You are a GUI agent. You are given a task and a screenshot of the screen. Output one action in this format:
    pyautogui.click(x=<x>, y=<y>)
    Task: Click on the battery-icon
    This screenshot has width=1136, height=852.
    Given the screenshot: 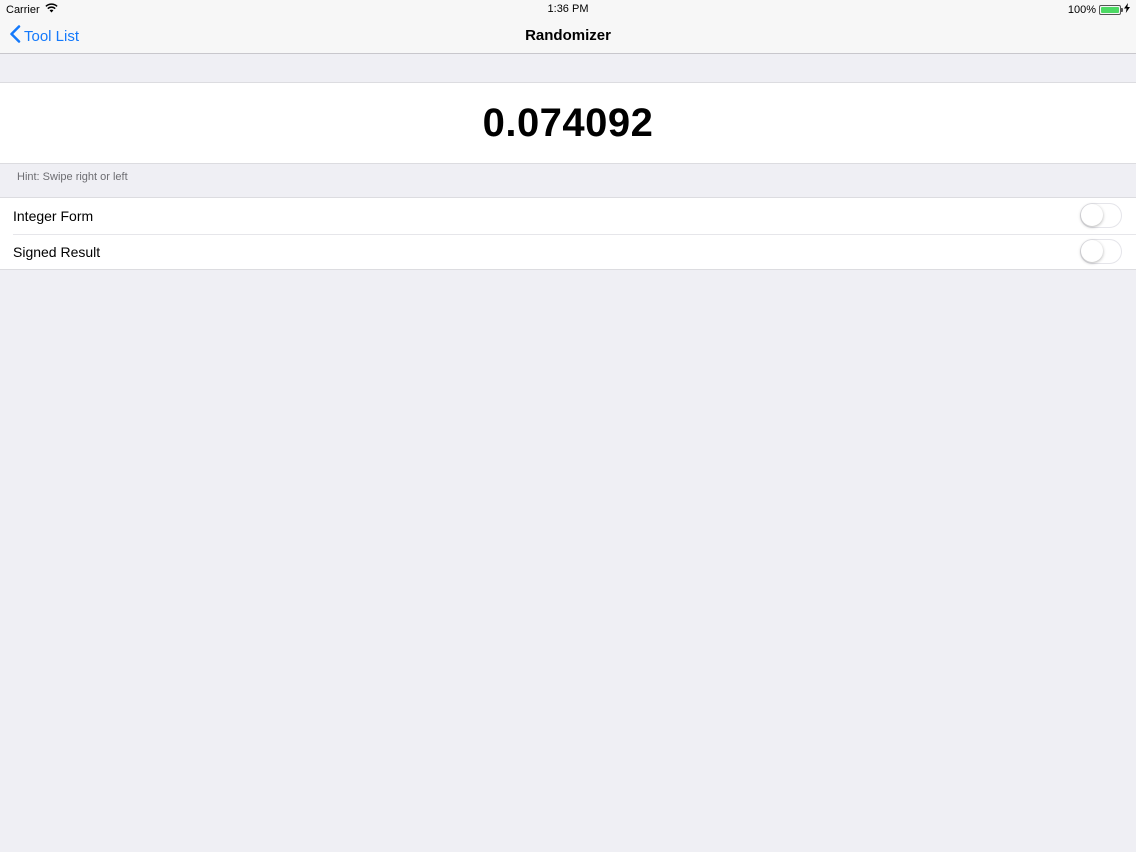 What is the action you would take?
    pyautogui.click(x=1111, y=9)
    